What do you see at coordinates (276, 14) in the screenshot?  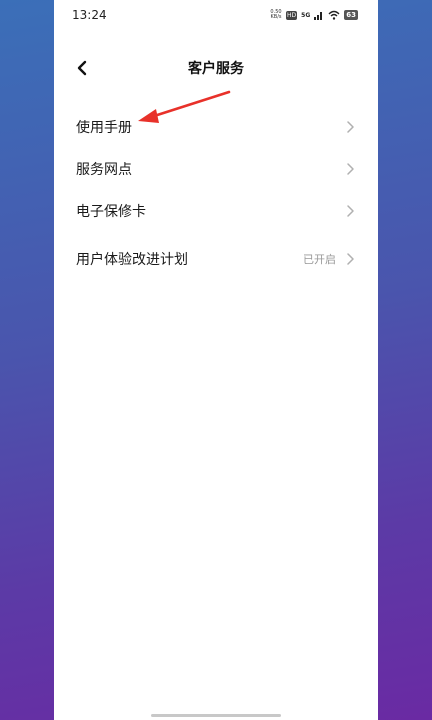 I see `net-speed-indicator: 0.50 KB/s` at bounding box center [276, 14].